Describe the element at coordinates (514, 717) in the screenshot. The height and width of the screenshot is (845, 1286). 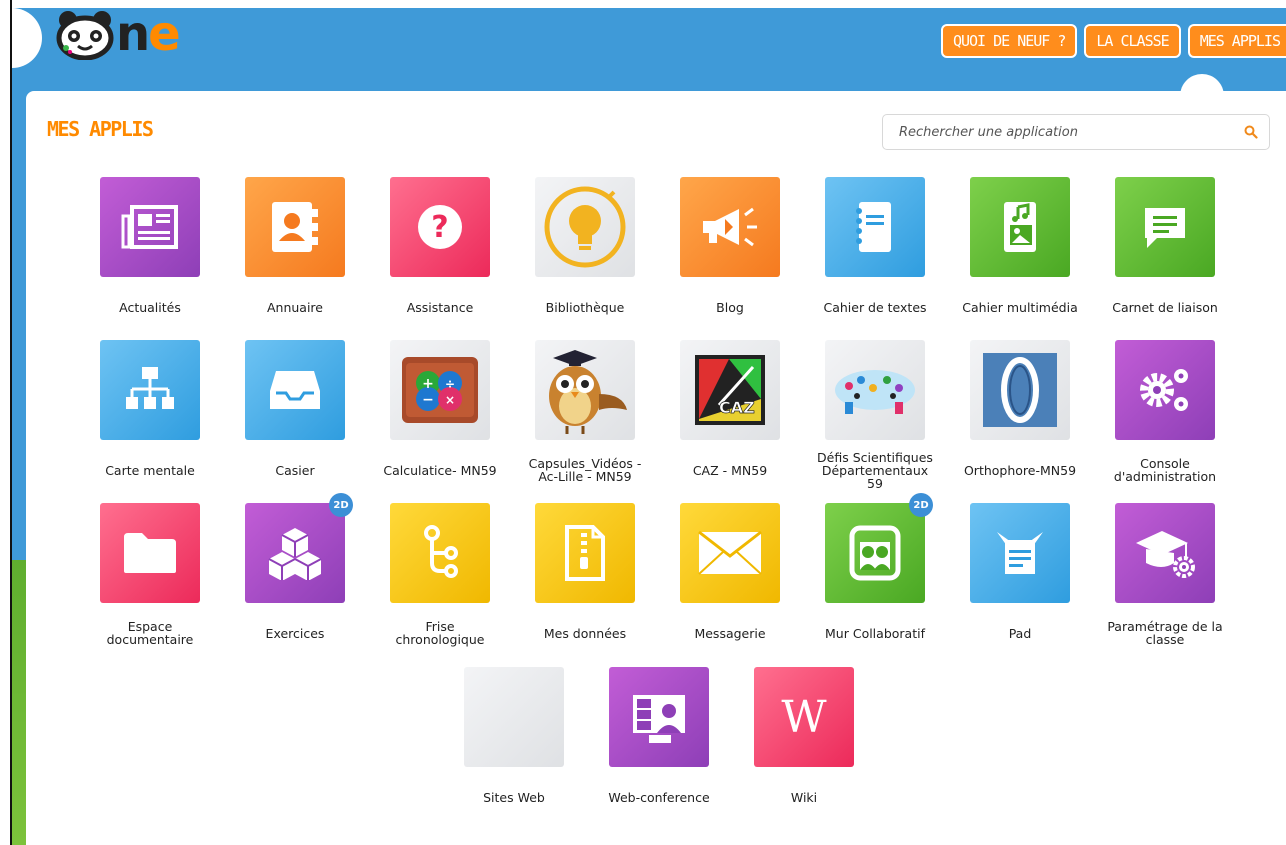
I see `blank-icon` at that location.